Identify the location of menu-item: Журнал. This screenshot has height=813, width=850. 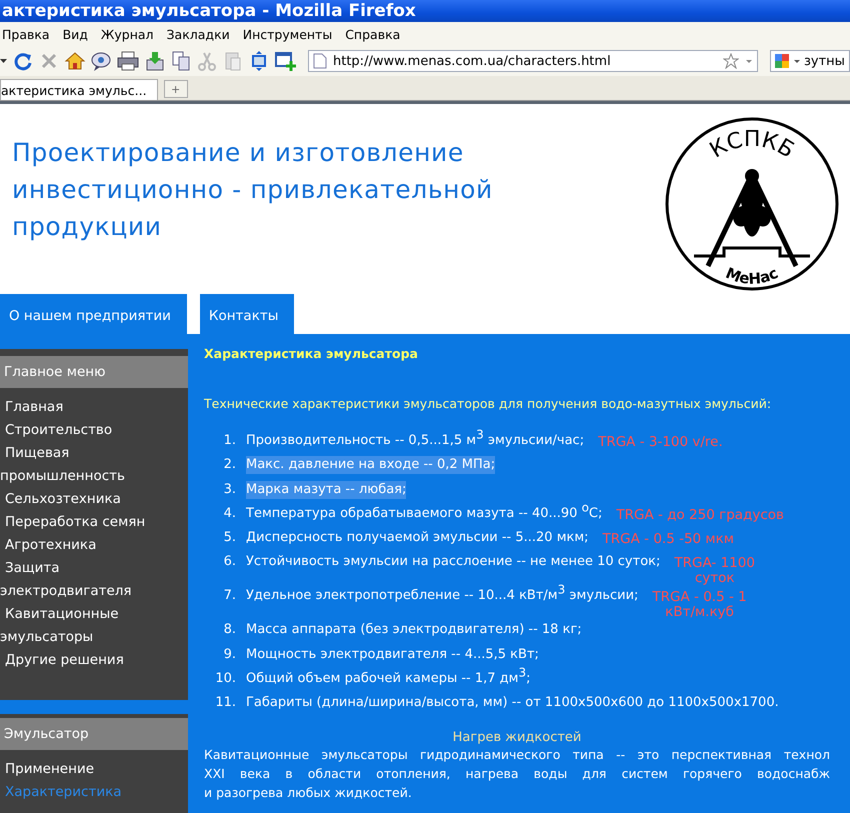
(127, 34).